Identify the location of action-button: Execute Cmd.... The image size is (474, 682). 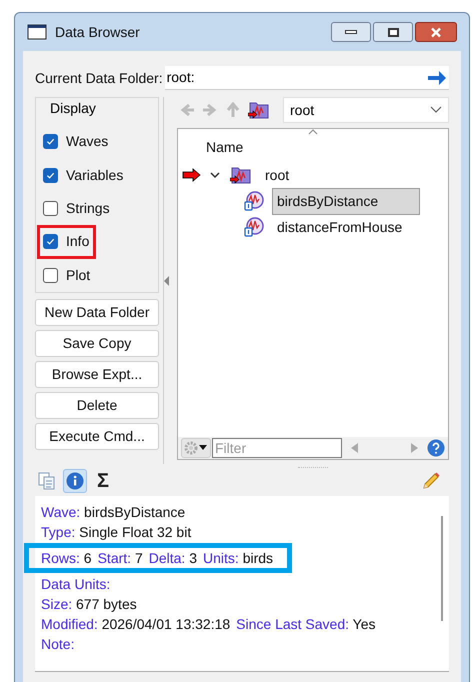
(97, 436).